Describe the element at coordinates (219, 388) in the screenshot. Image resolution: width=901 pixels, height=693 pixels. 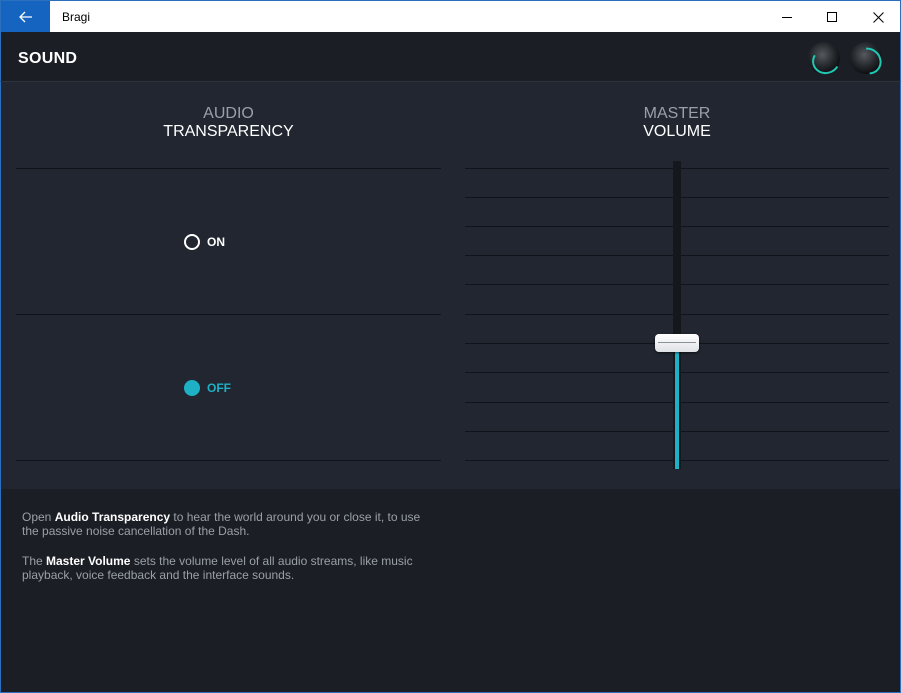
I see `option-label: OFF` at that location.